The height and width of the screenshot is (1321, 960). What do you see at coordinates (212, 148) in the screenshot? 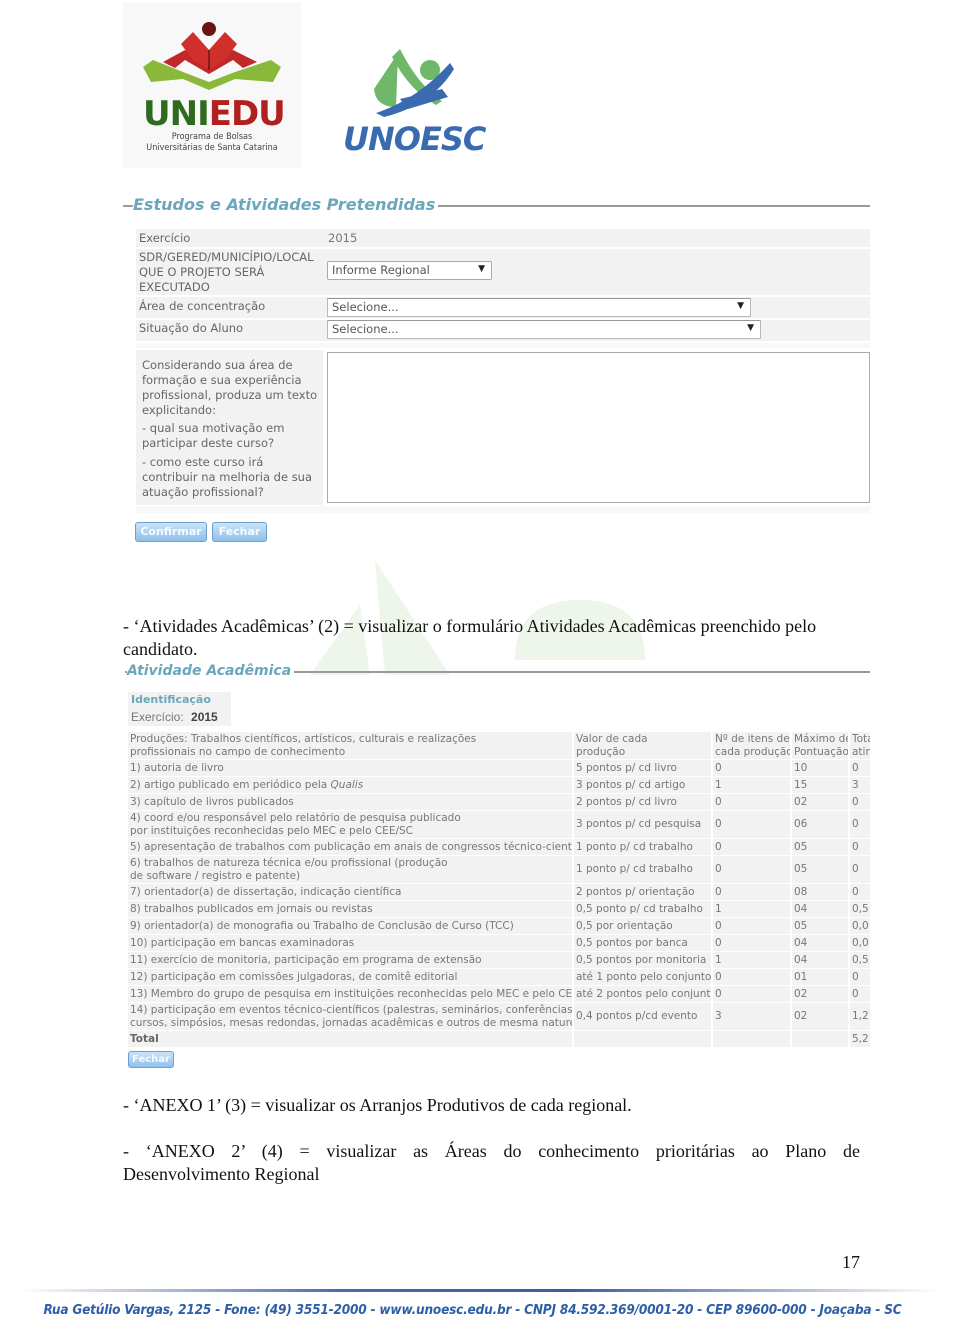
I see `uniedu-subtitle-2: Universitárias de Santa Catarina` at bounding box center [212, 148].